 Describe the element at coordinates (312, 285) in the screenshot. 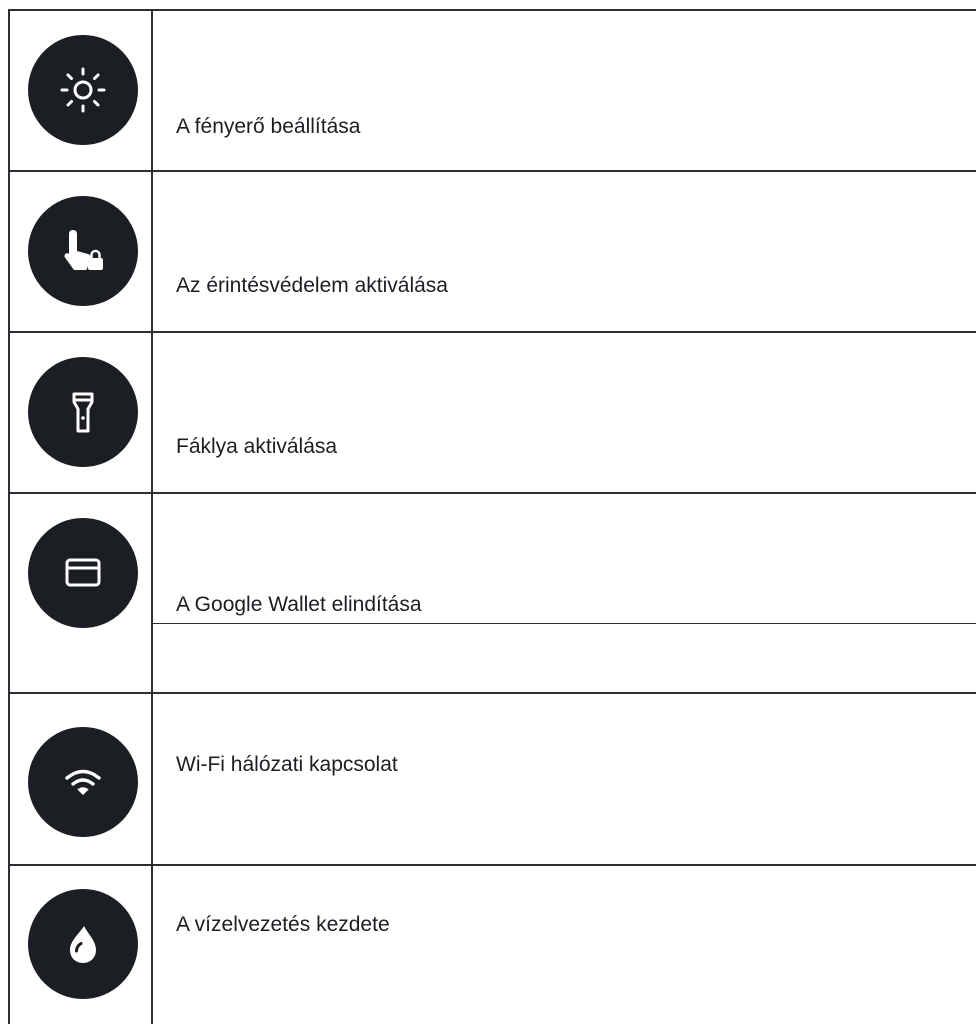

I see `row-label-touch-protection: Az érintésvédelem aktiválása` at that location.